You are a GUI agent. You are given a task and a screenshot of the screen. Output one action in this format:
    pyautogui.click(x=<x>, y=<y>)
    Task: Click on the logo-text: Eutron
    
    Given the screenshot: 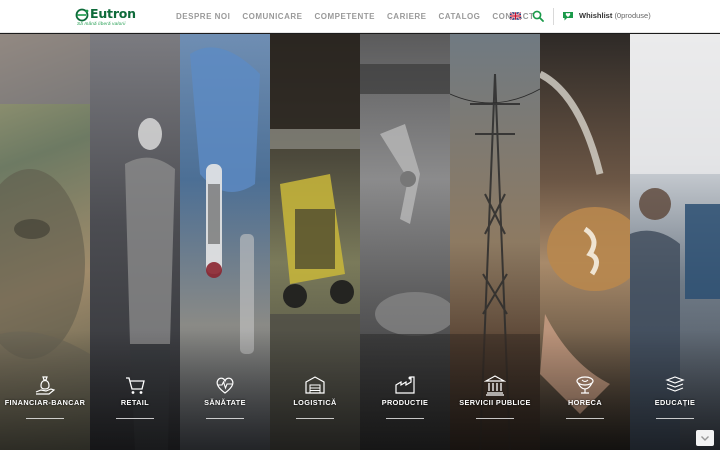 What is the action you would take?
    pyautogui.click(x=113, y=13)
    